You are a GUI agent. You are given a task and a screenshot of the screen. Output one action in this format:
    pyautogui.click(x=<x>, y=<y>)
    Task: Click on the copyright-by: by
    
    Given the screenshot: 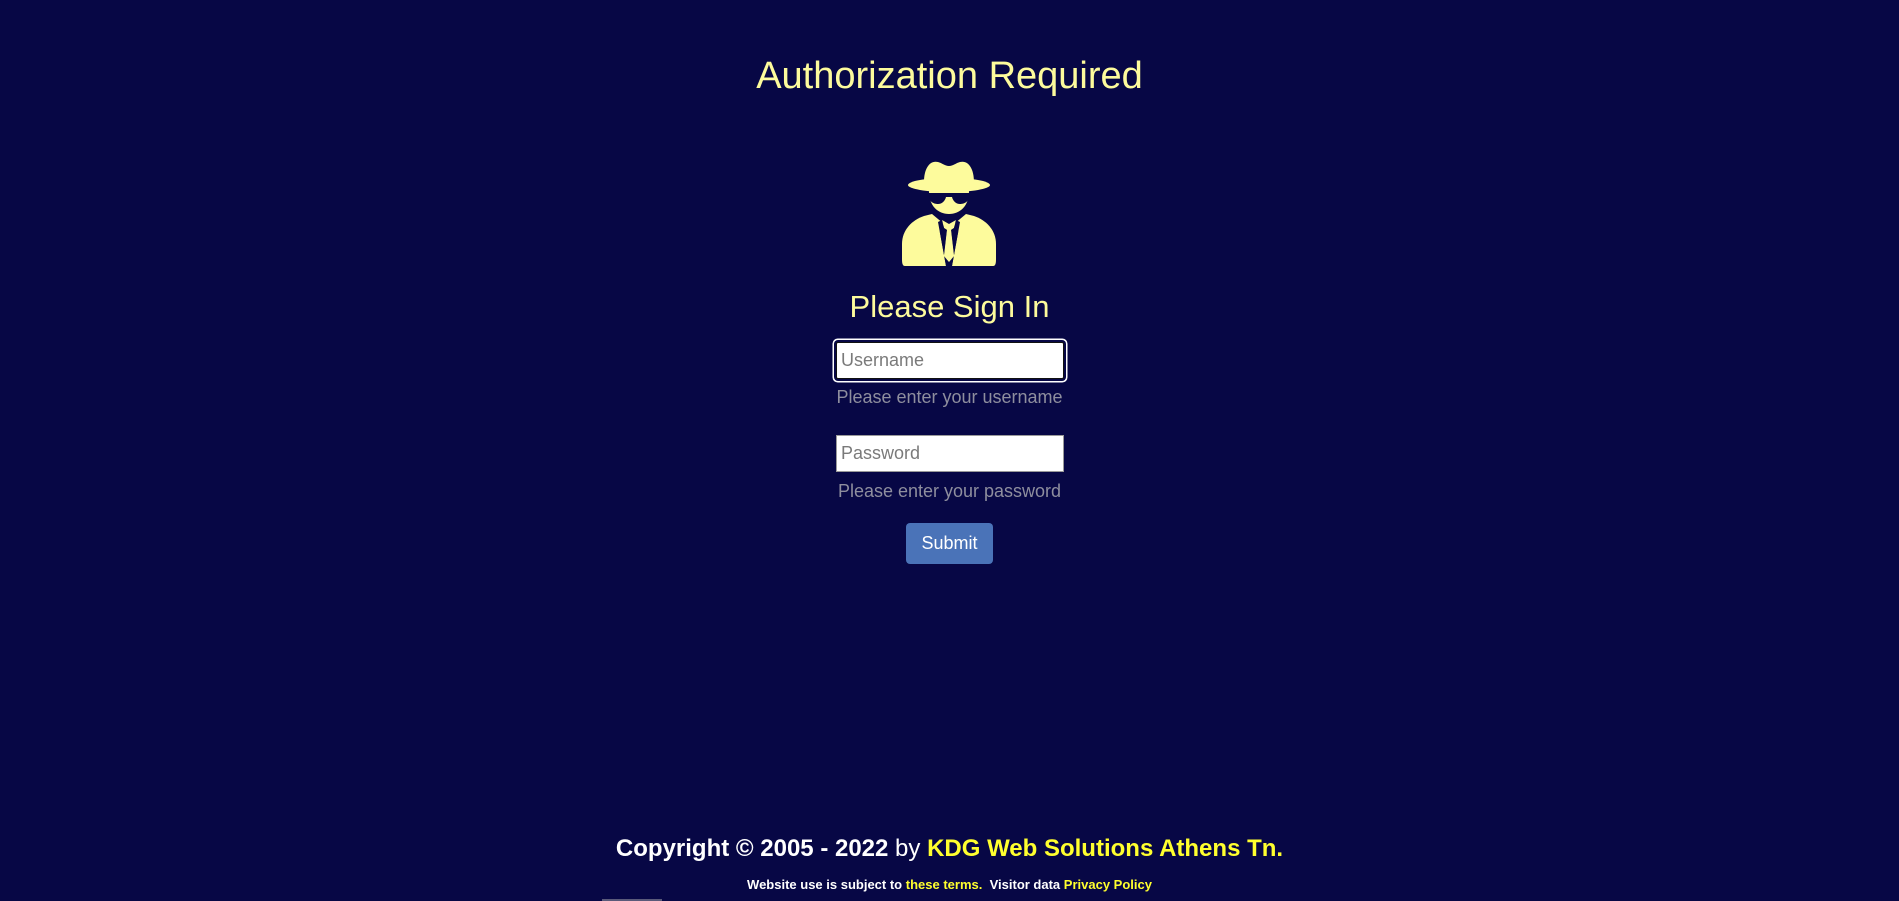 What is the action you would take?
    pyautogui.click(x=908, y=848)
    